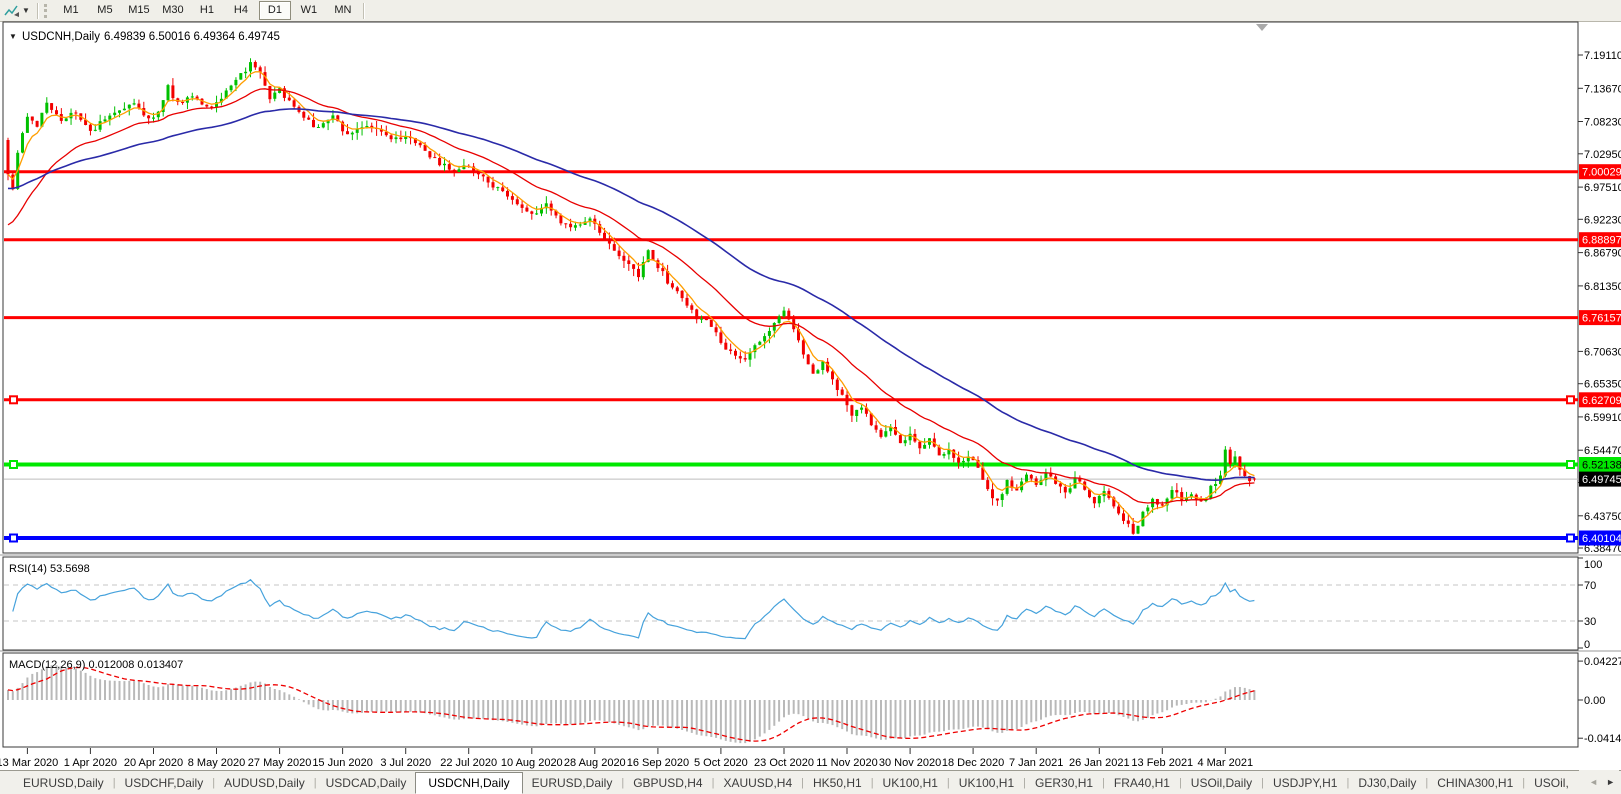  I want to click on timeframe-m15-button: M15, so click(139, 10).